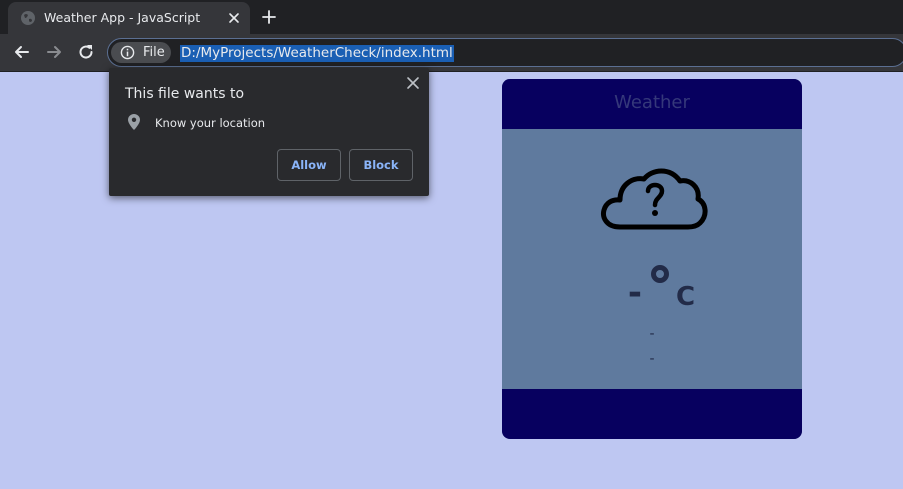 The width and height of the screenshot is (903, 489). I want to click on cloud-question-icon, so click(654, 199).